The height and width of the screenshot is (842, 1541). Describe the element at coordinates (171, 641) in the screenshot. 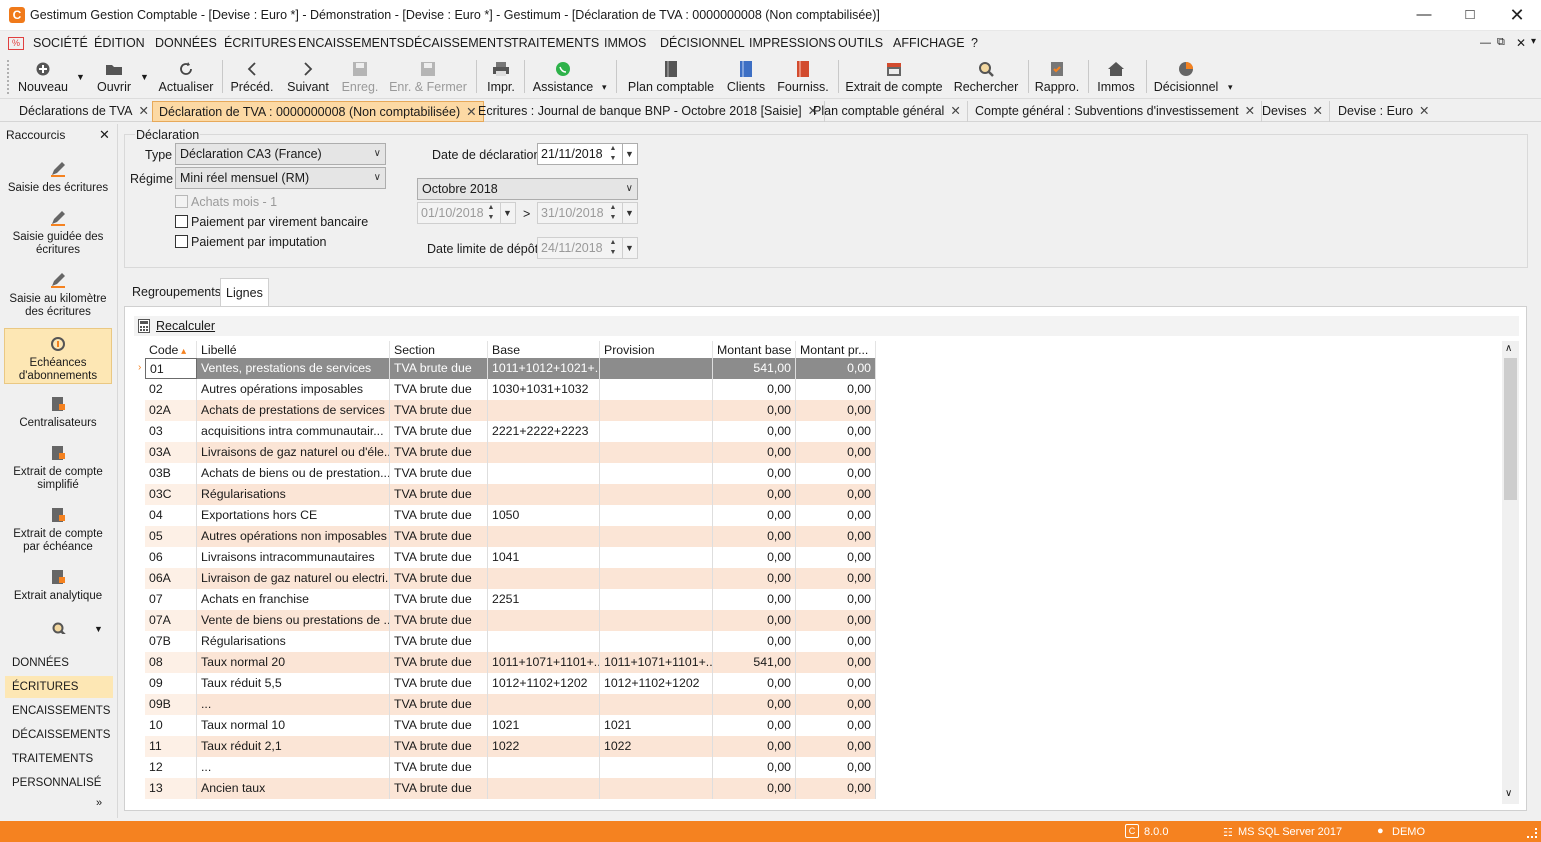

I see `cell-code: 07B` at that location.